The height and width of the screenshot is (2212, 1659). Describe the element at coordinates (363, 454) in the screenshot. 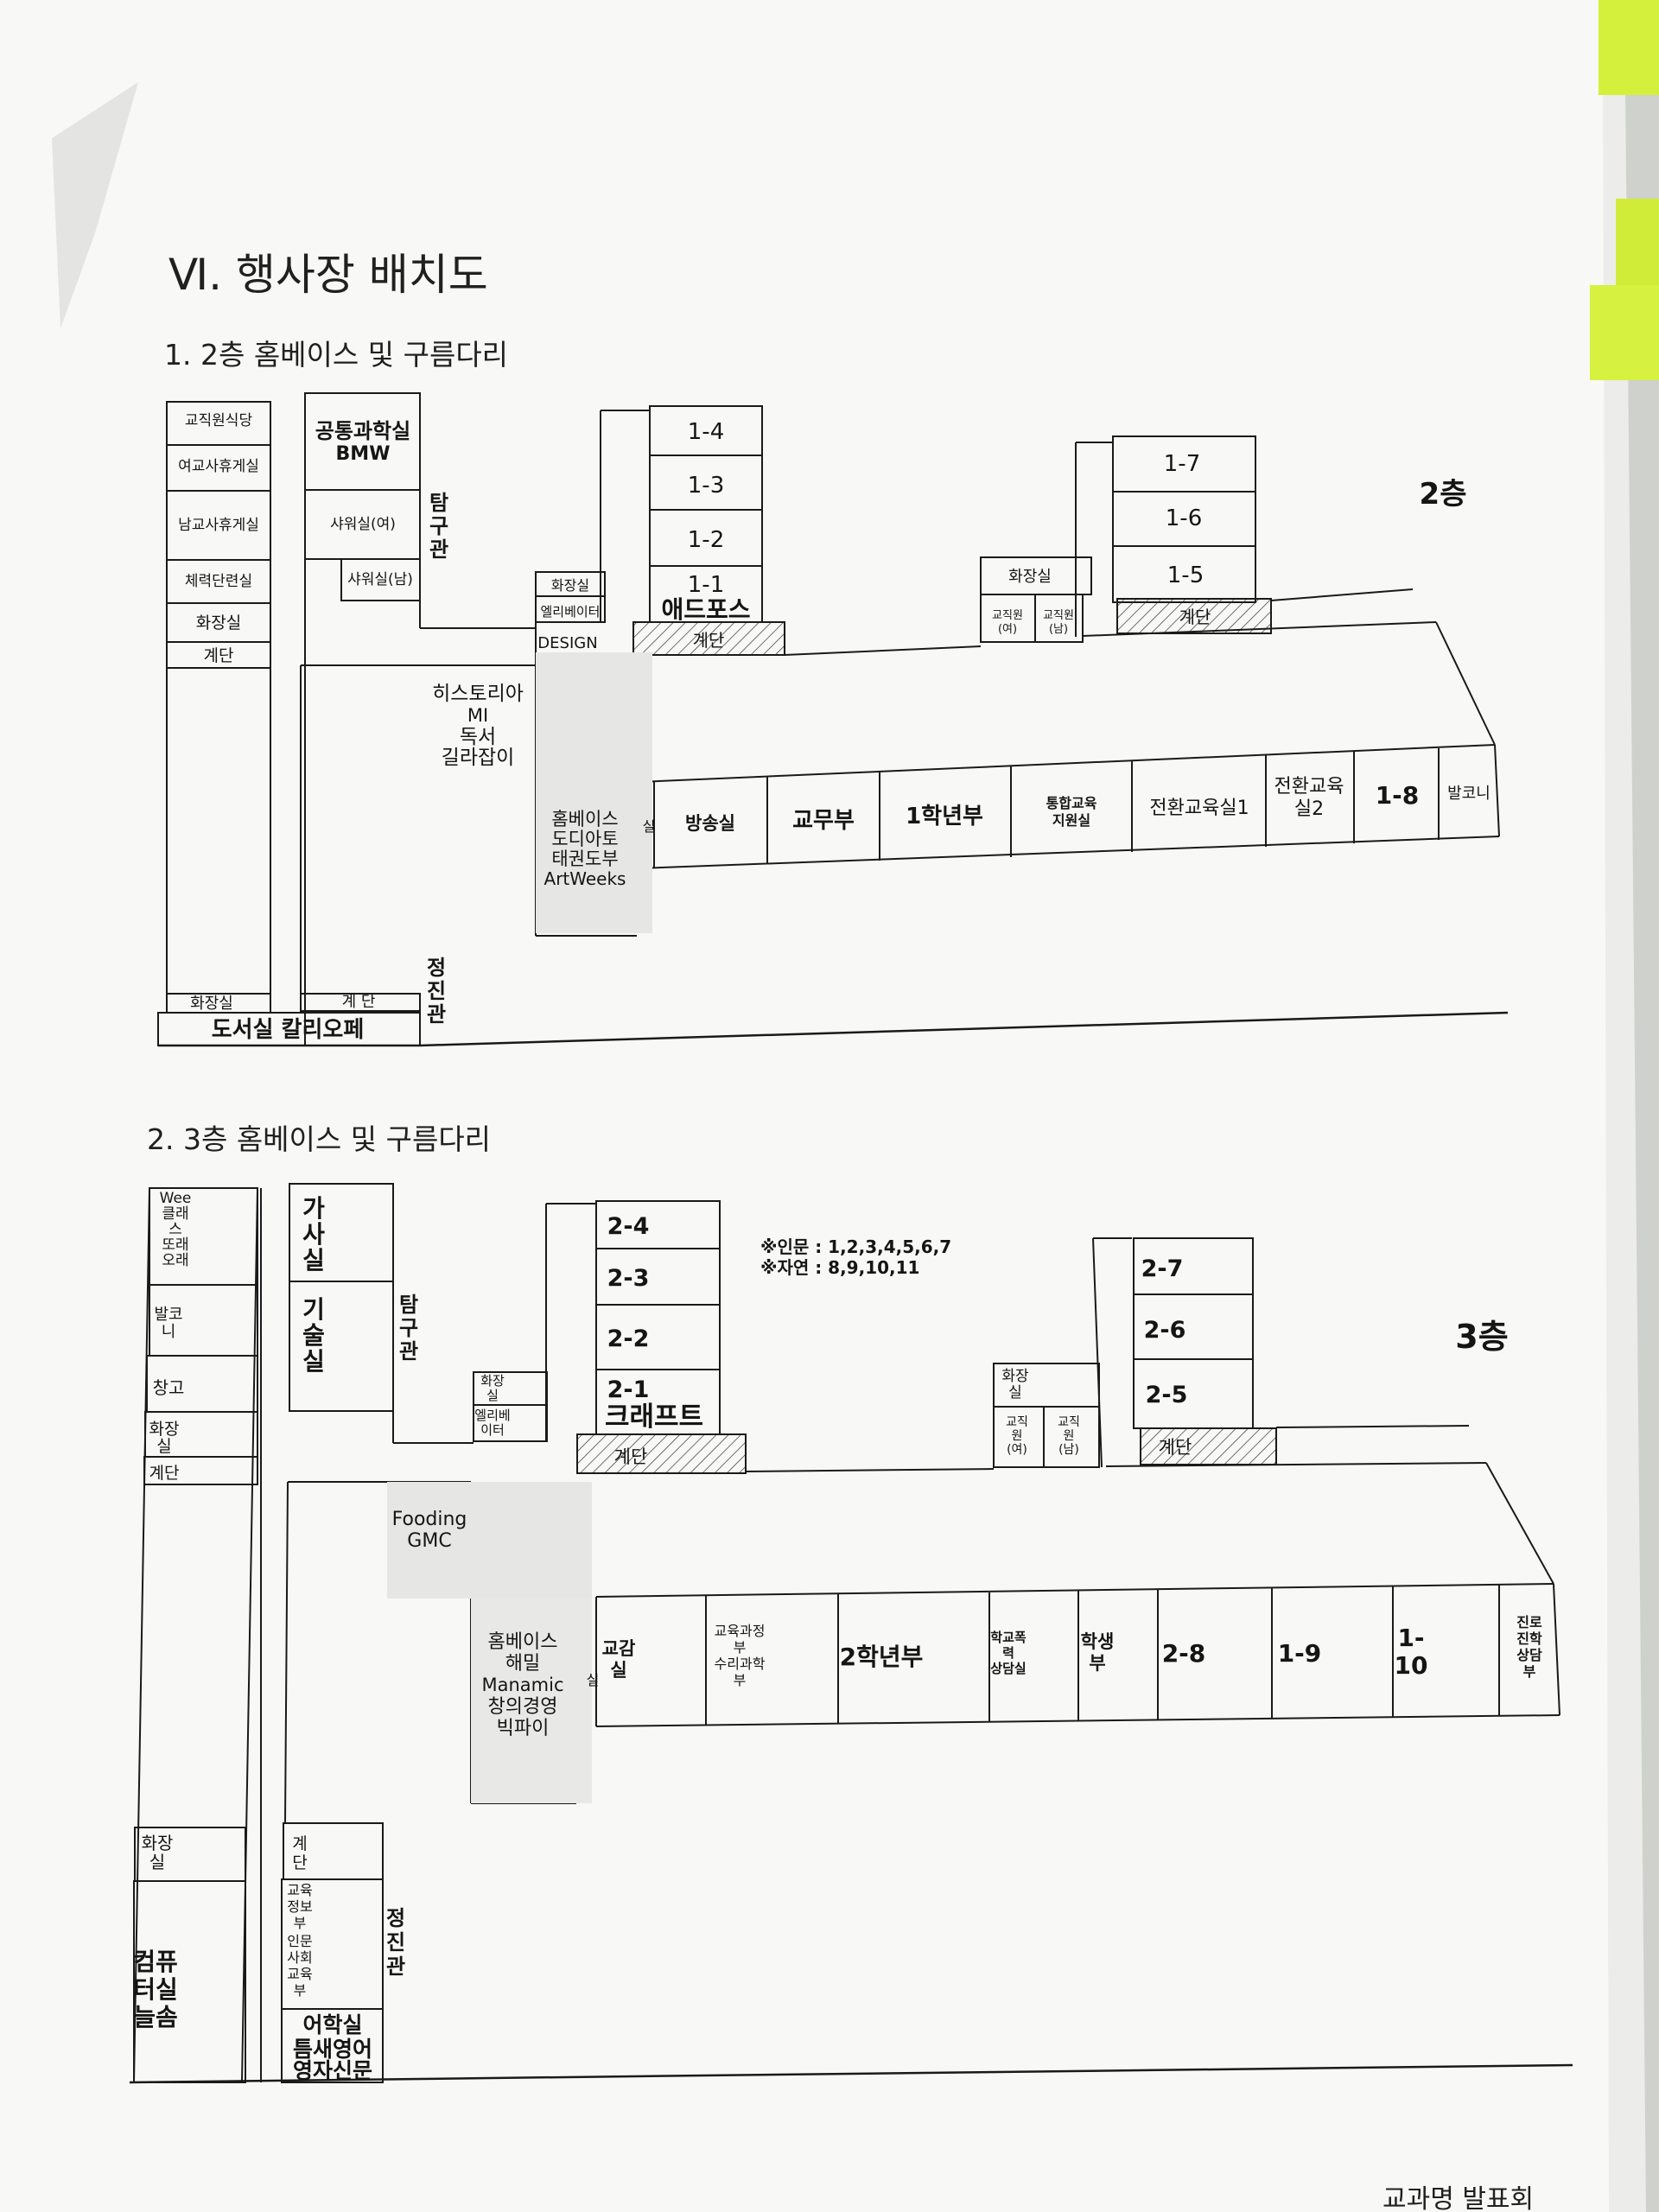

I see `label-bmw: BMW` at that location.